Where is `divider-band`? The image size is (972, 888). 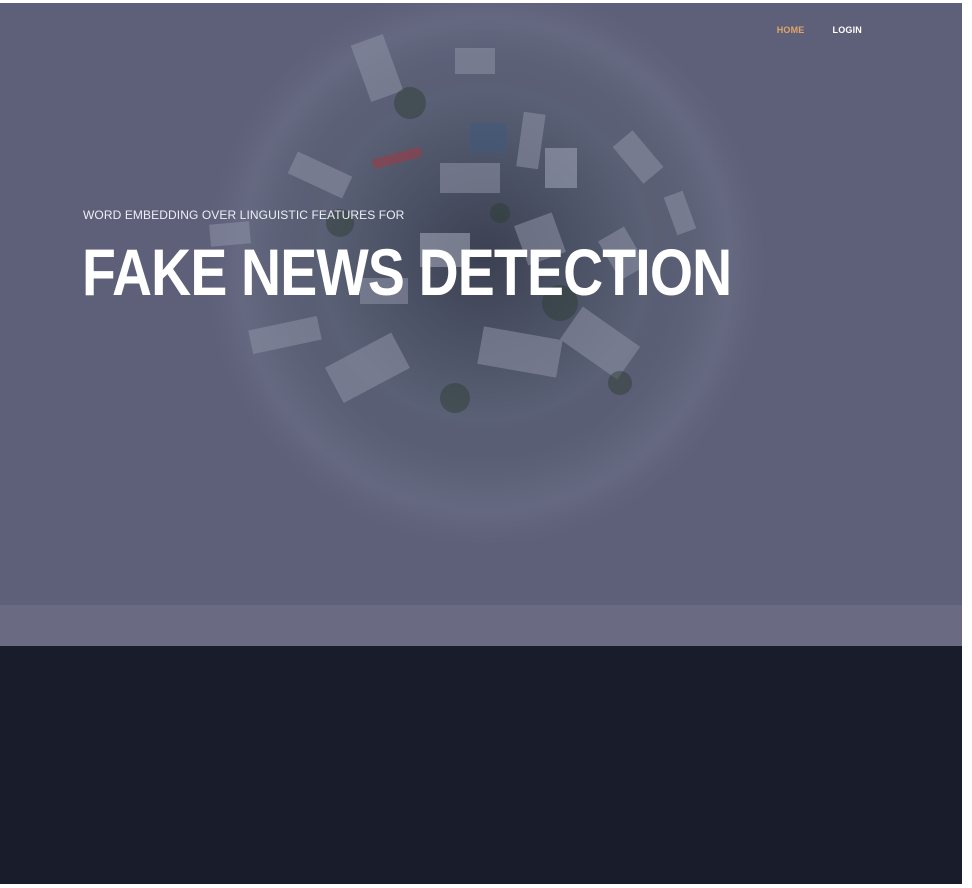 divider-band is located at coordinates (481, 625).